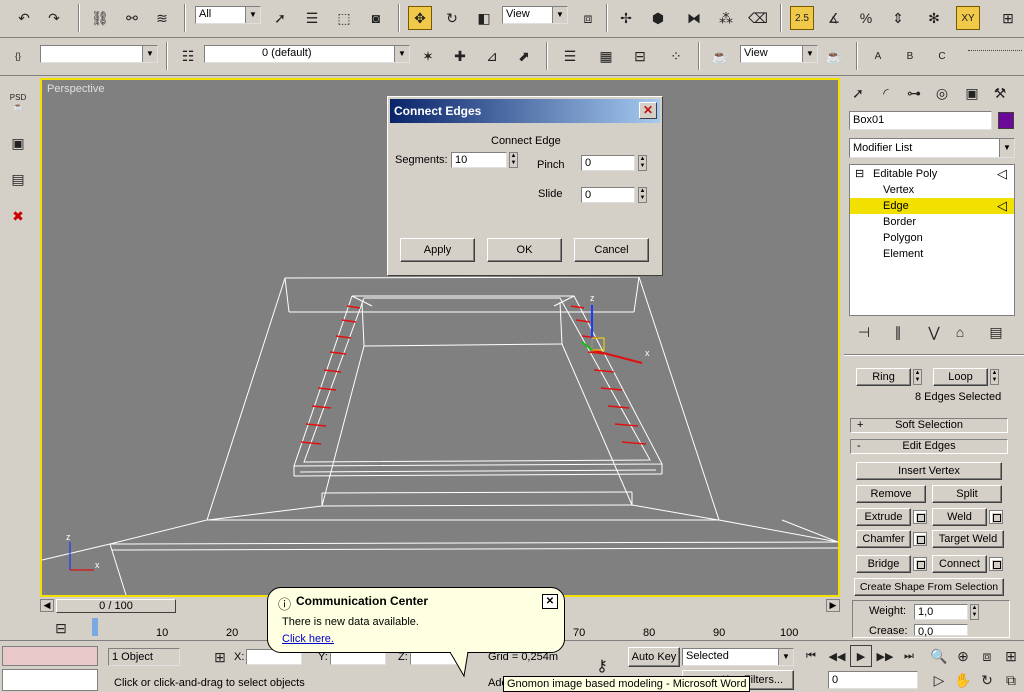 The image size is (1024, 692). What do you see at coordinates (513, 160) in the screenshot?
I see `segments-spinner: ▲ ▼` at bounding box center [513, 160].